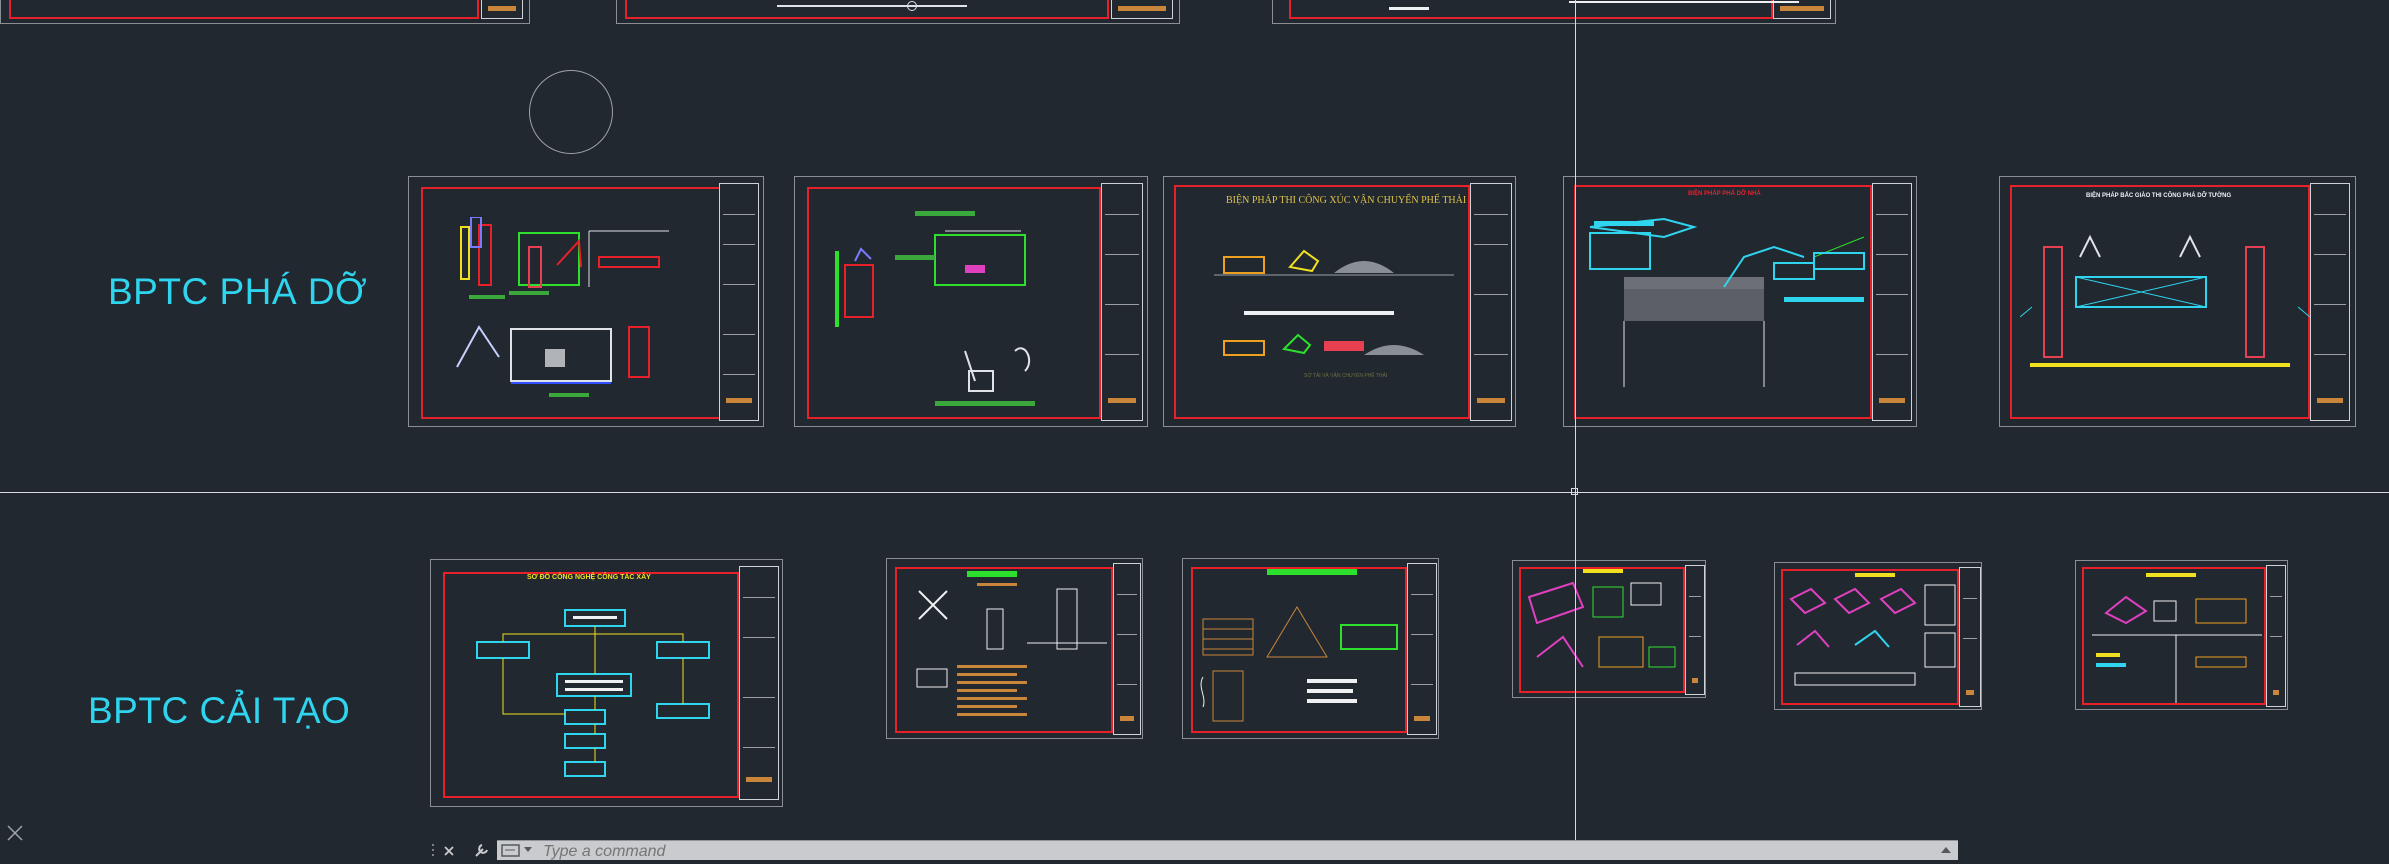  What do you see at coordinates (1575, 429) in the screenshot?
I see `crosshair-vertical` at bounding box center [1575, 429].